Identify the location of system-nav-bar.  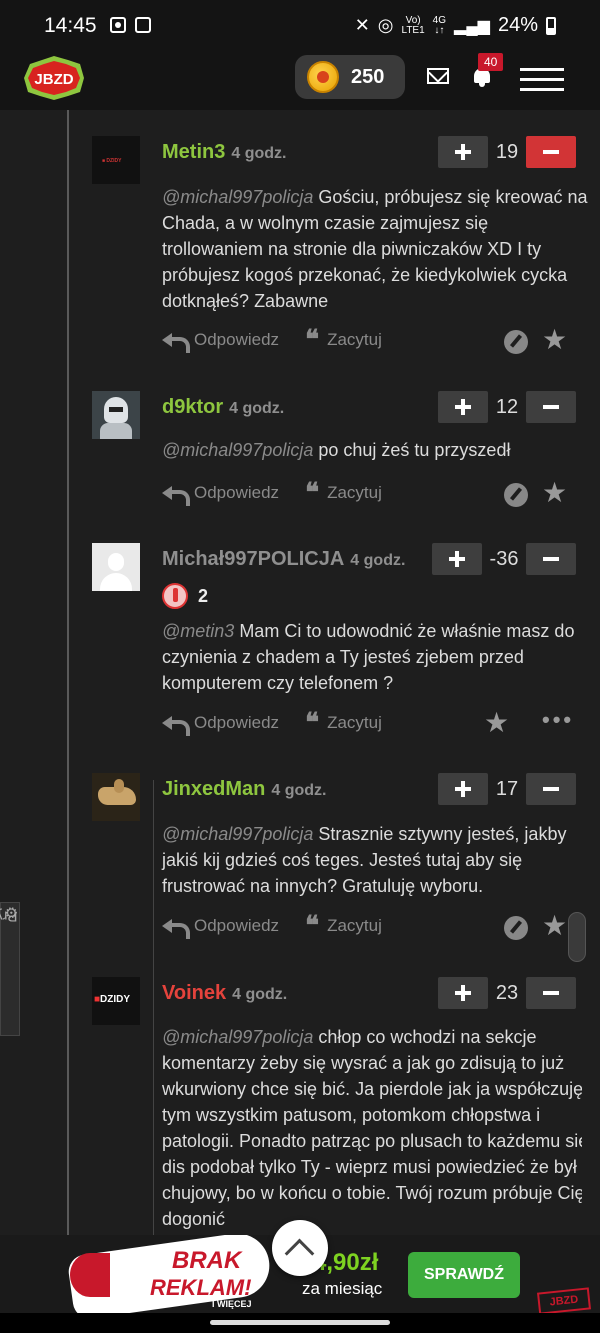
(300, 1323).